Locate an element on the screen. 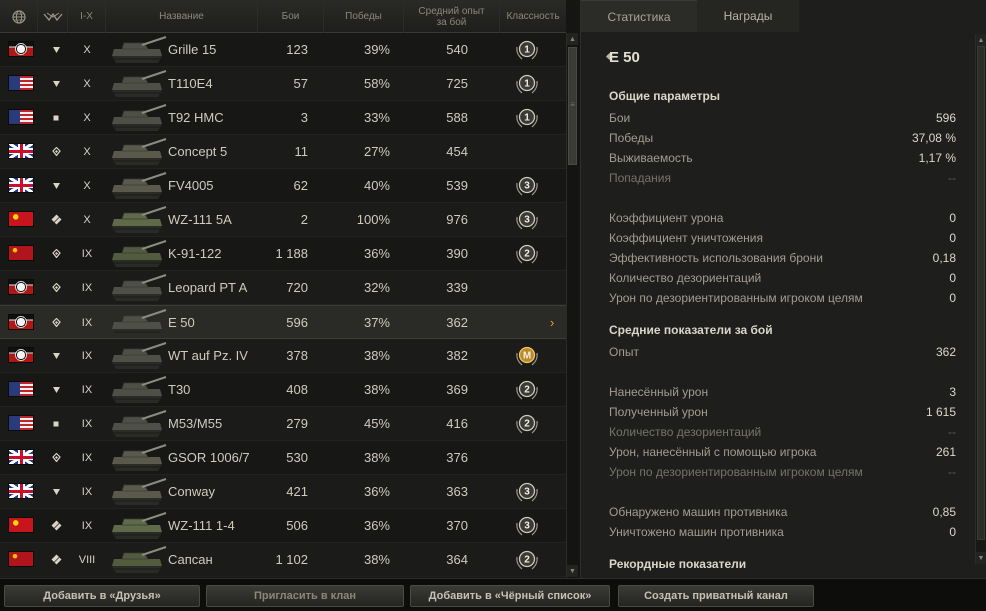 The height and width of the screenshot is (611, 986). table-row: IX T30 408 38% 369 2 is located at coordinates (283, 390).